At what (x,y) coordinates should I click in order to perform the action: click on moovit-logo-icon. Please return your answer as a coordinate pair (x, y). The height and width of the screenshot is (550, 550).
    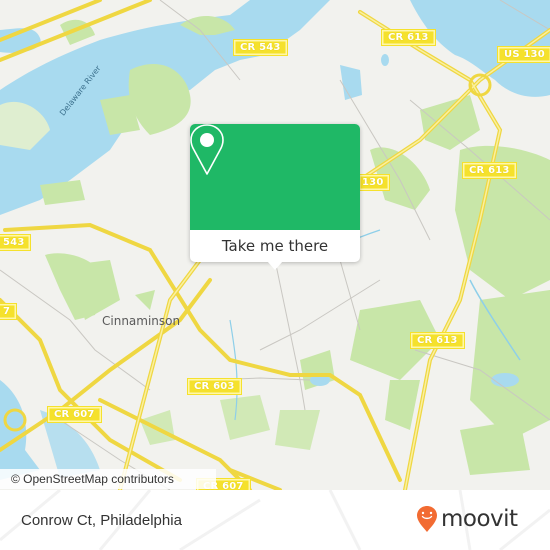
    Looking at the image, I should click on (427, 519).